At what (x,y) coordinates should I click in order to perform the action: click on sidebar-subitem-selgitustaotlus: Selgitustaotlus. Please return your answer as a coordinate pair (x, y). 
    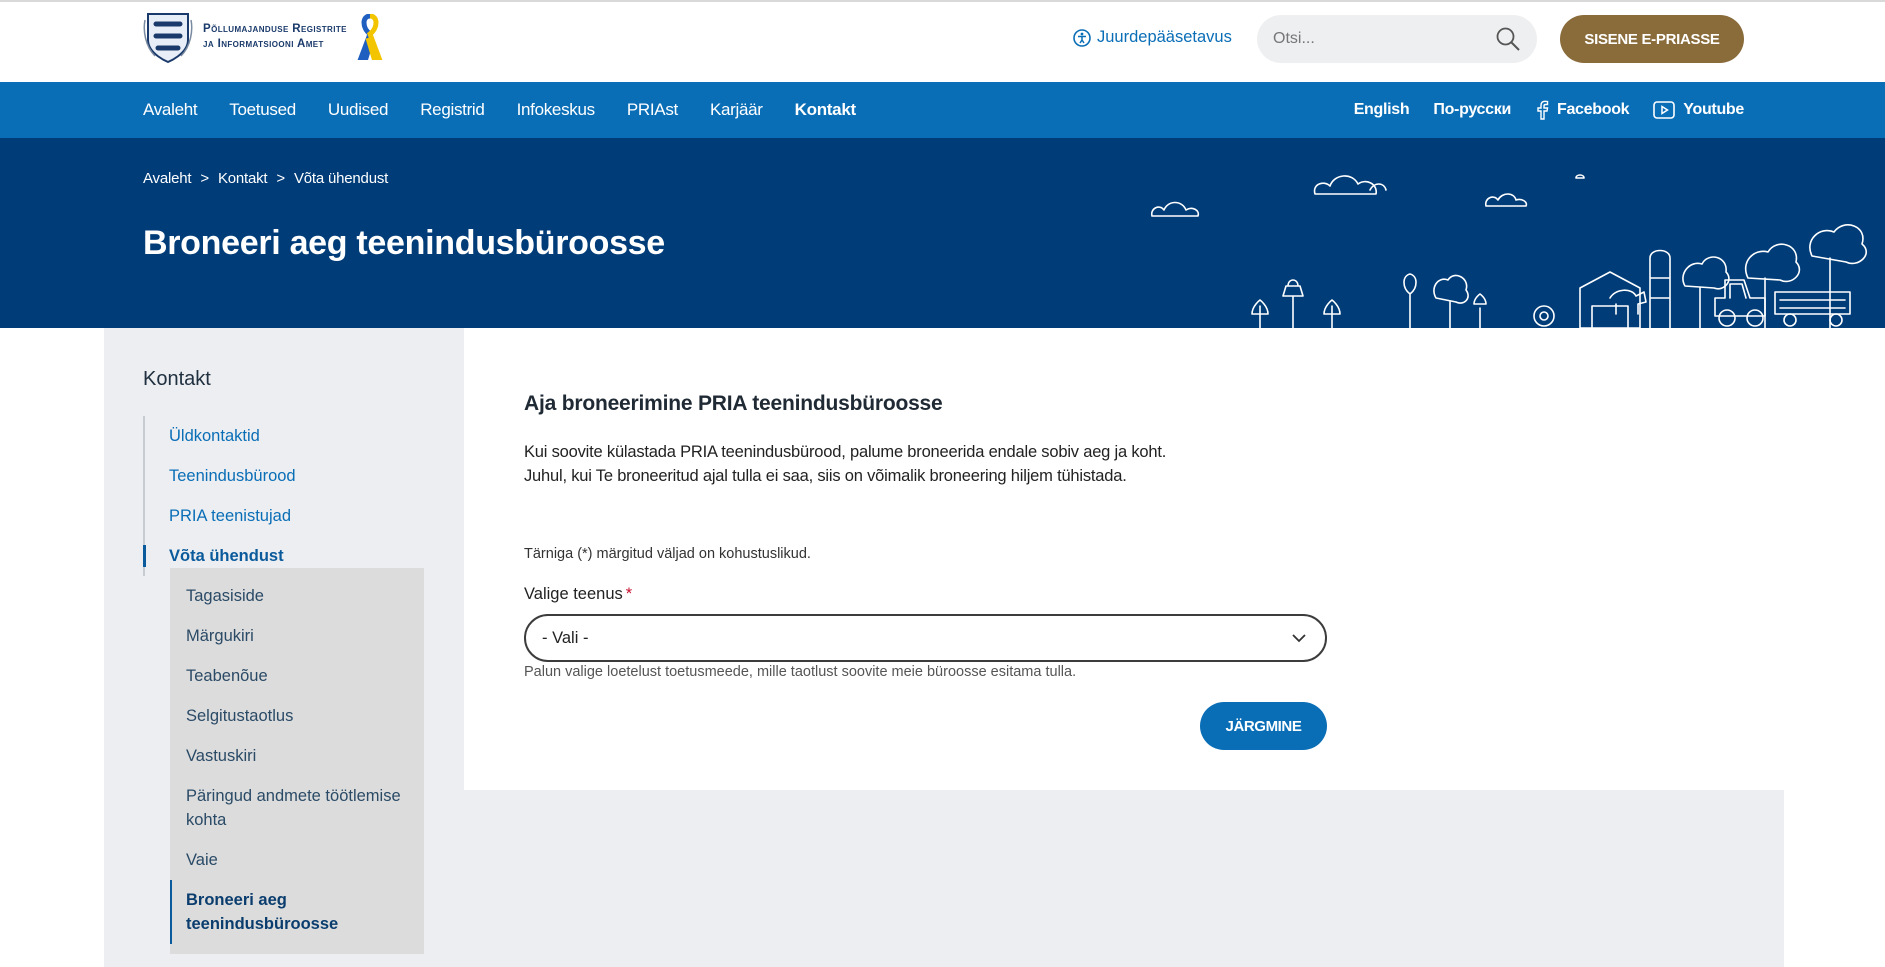
    Looking at the image, I should click on (297, 716).